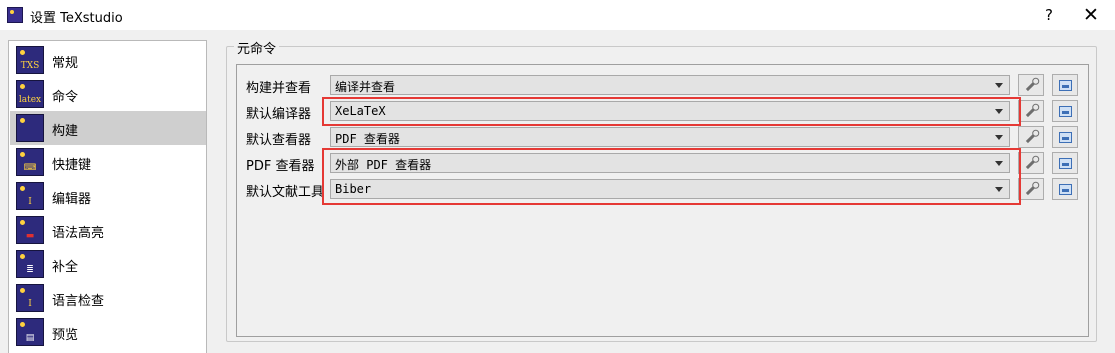  What do you see at coordinates (670, 111) in the screenshot?
I see `default-compiler-select: XeLaTeX` at bounding box center [670, 111].